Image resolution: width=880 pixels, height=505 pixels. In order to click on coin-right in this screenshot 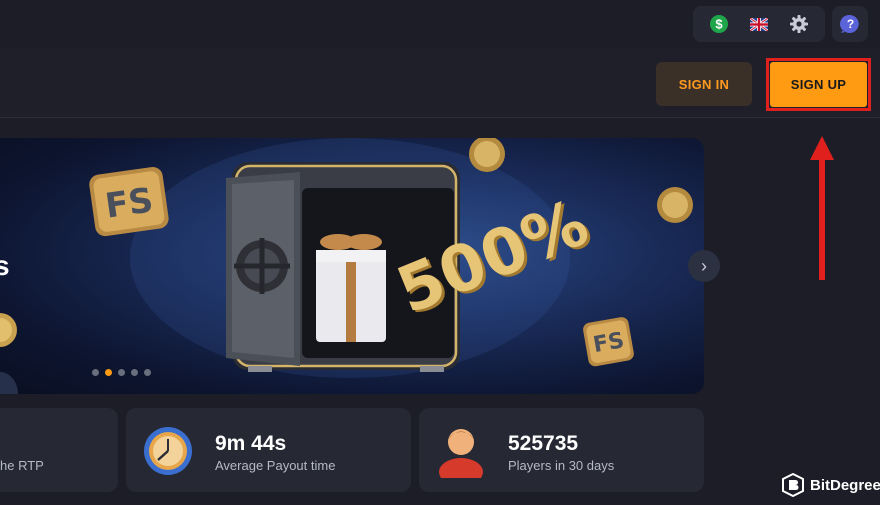, I will do `click(675, 205)`.